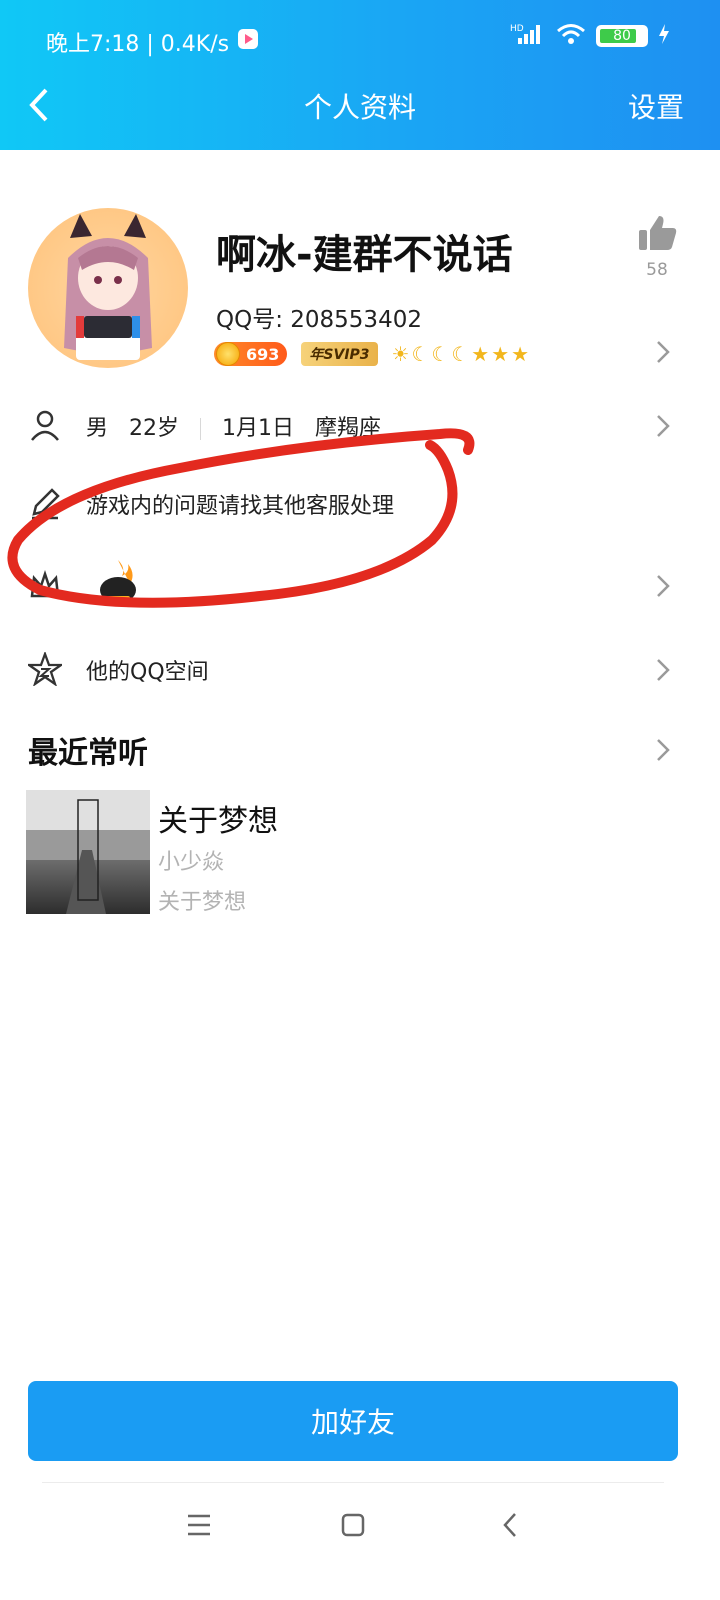 This screenshot has height=1600, width=720. I want to click on pencil-icon, so click(46, 504).